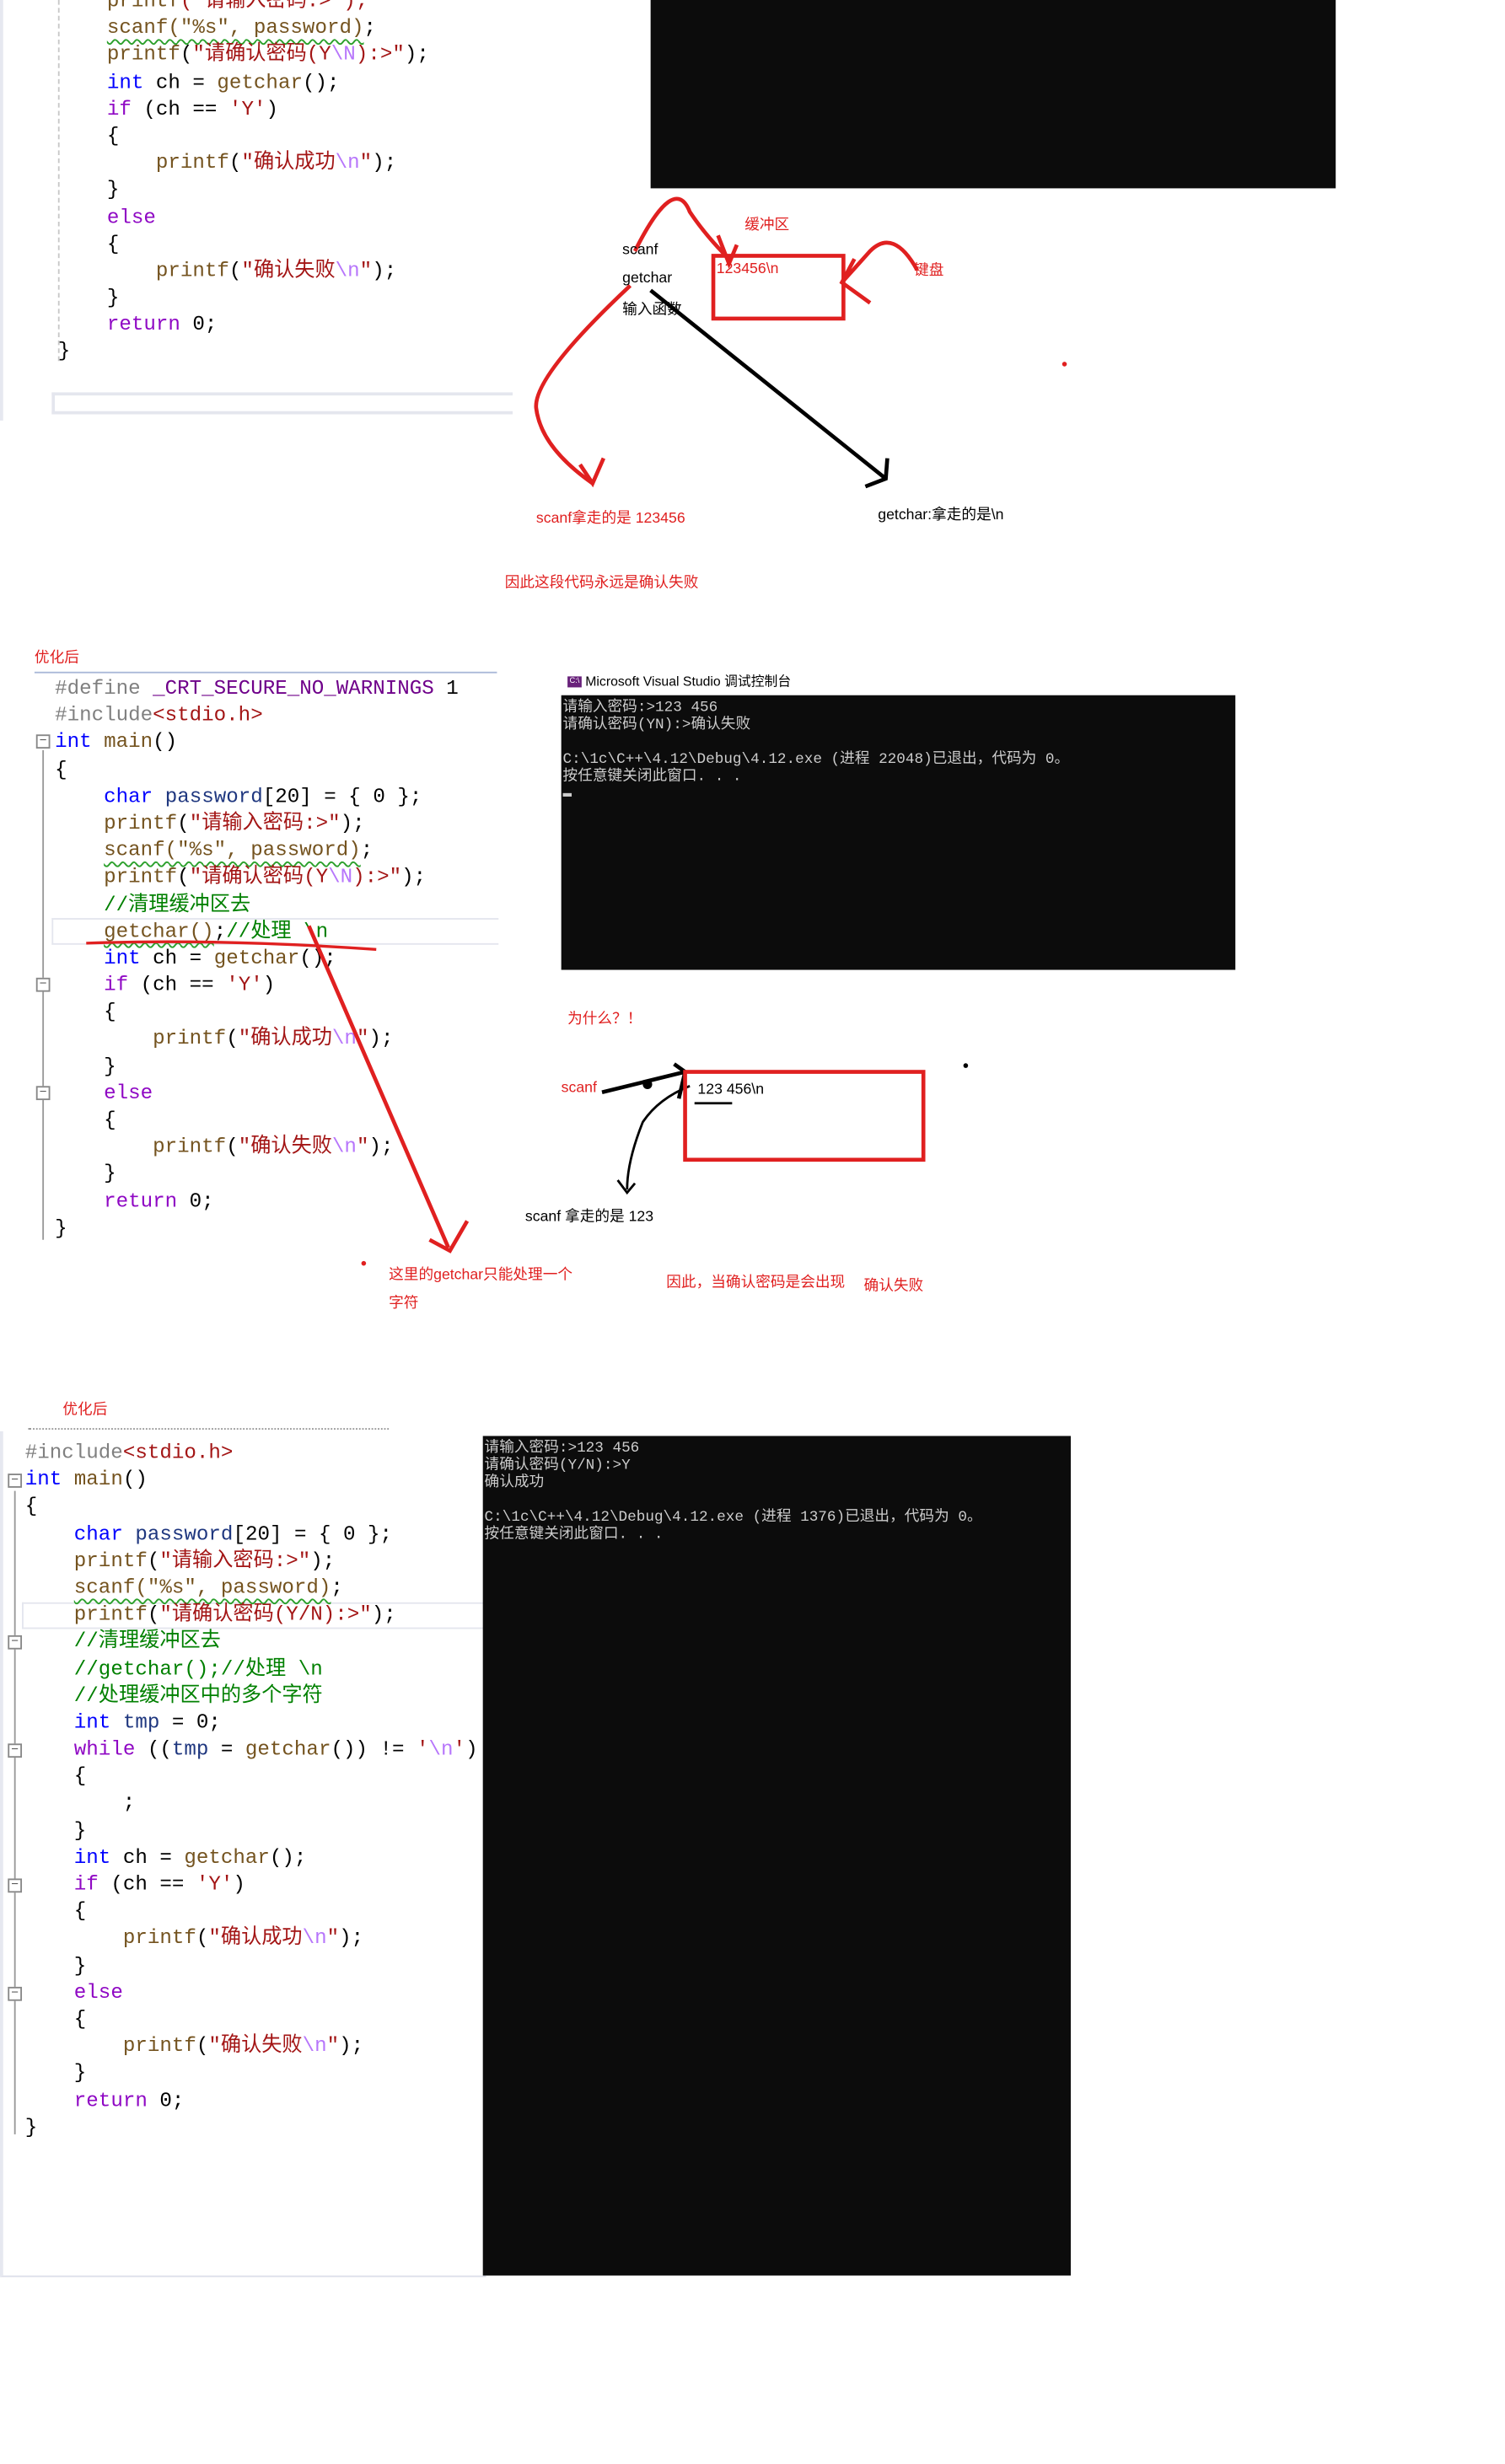 This screenshot has width=1505, height=2464. I want to click on code-token: [20] = { 0 };, so click(313, 1533).